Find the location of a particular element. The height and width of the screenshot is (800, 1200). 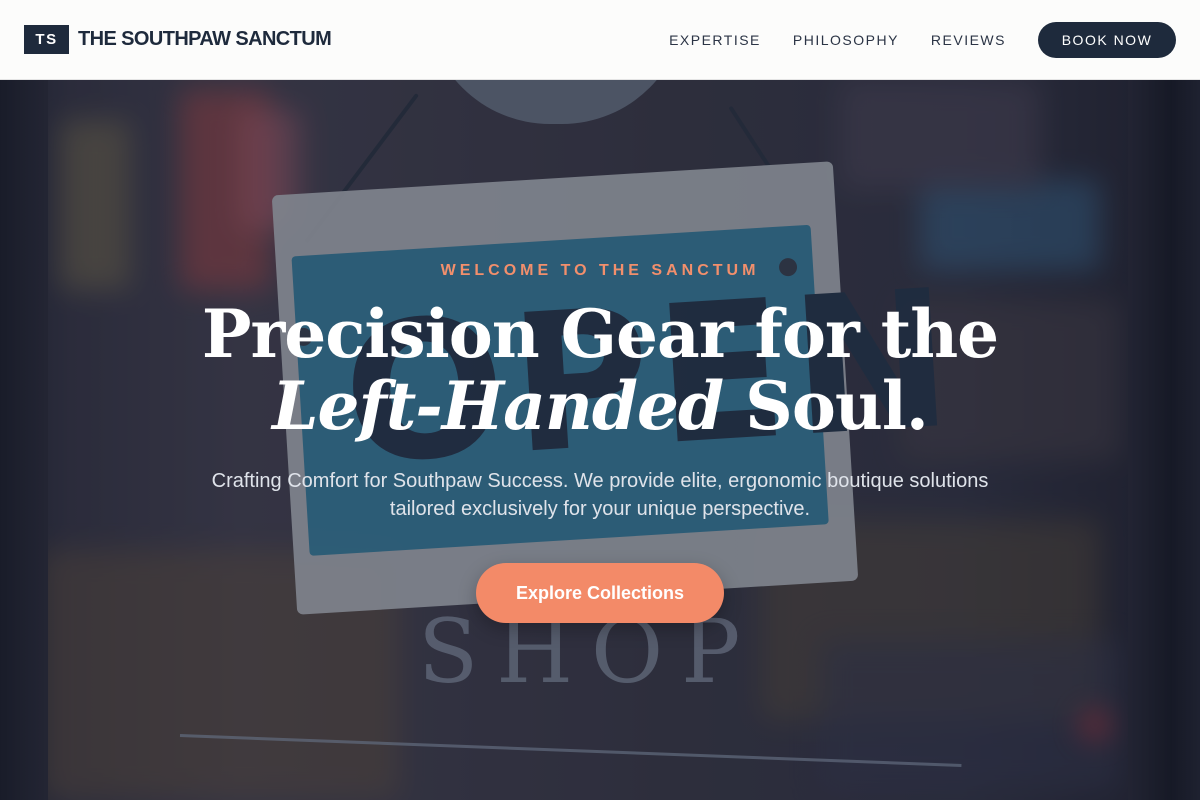

brand-name: THE SOUTHPAW SANCTUM is located at coordinates (205, 39).